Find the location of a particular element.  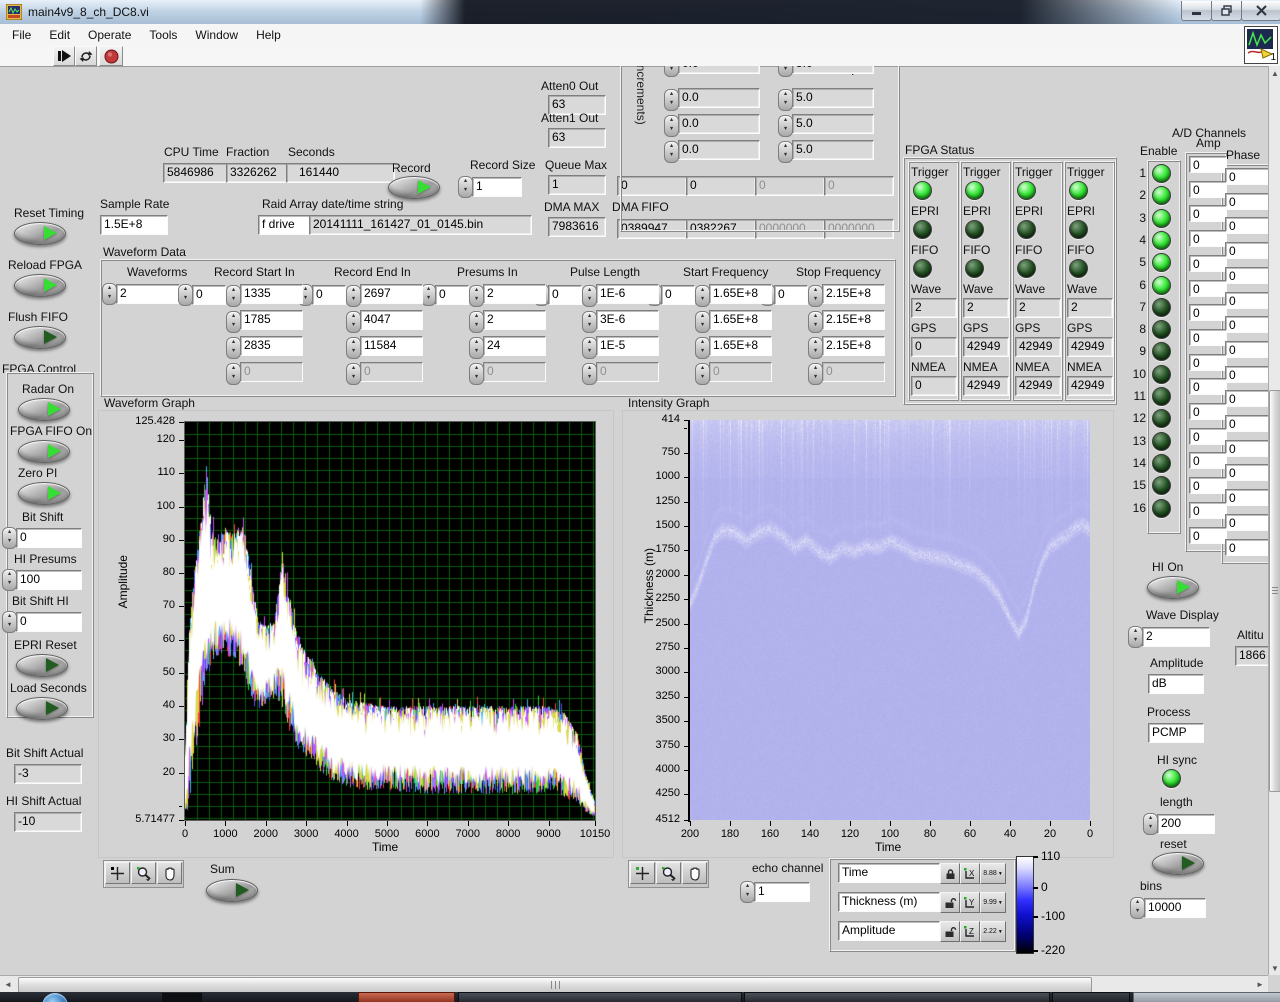

load-seconds-toggle is located at coordinates (42, 708).